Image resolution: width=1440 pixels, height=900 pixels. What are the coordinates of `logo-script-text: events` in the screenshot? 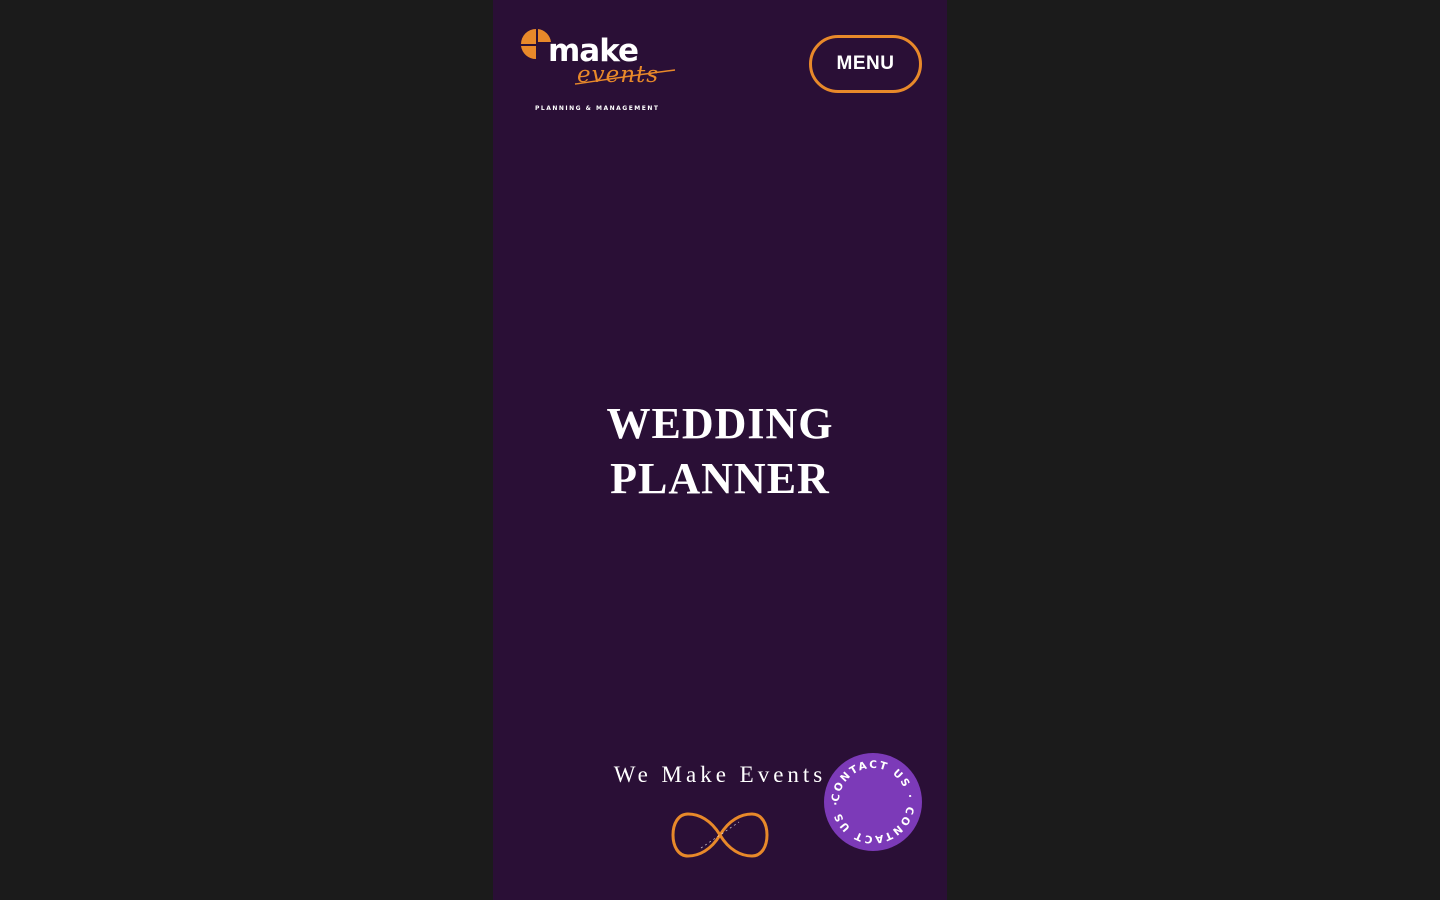 It's located at (618, 75).